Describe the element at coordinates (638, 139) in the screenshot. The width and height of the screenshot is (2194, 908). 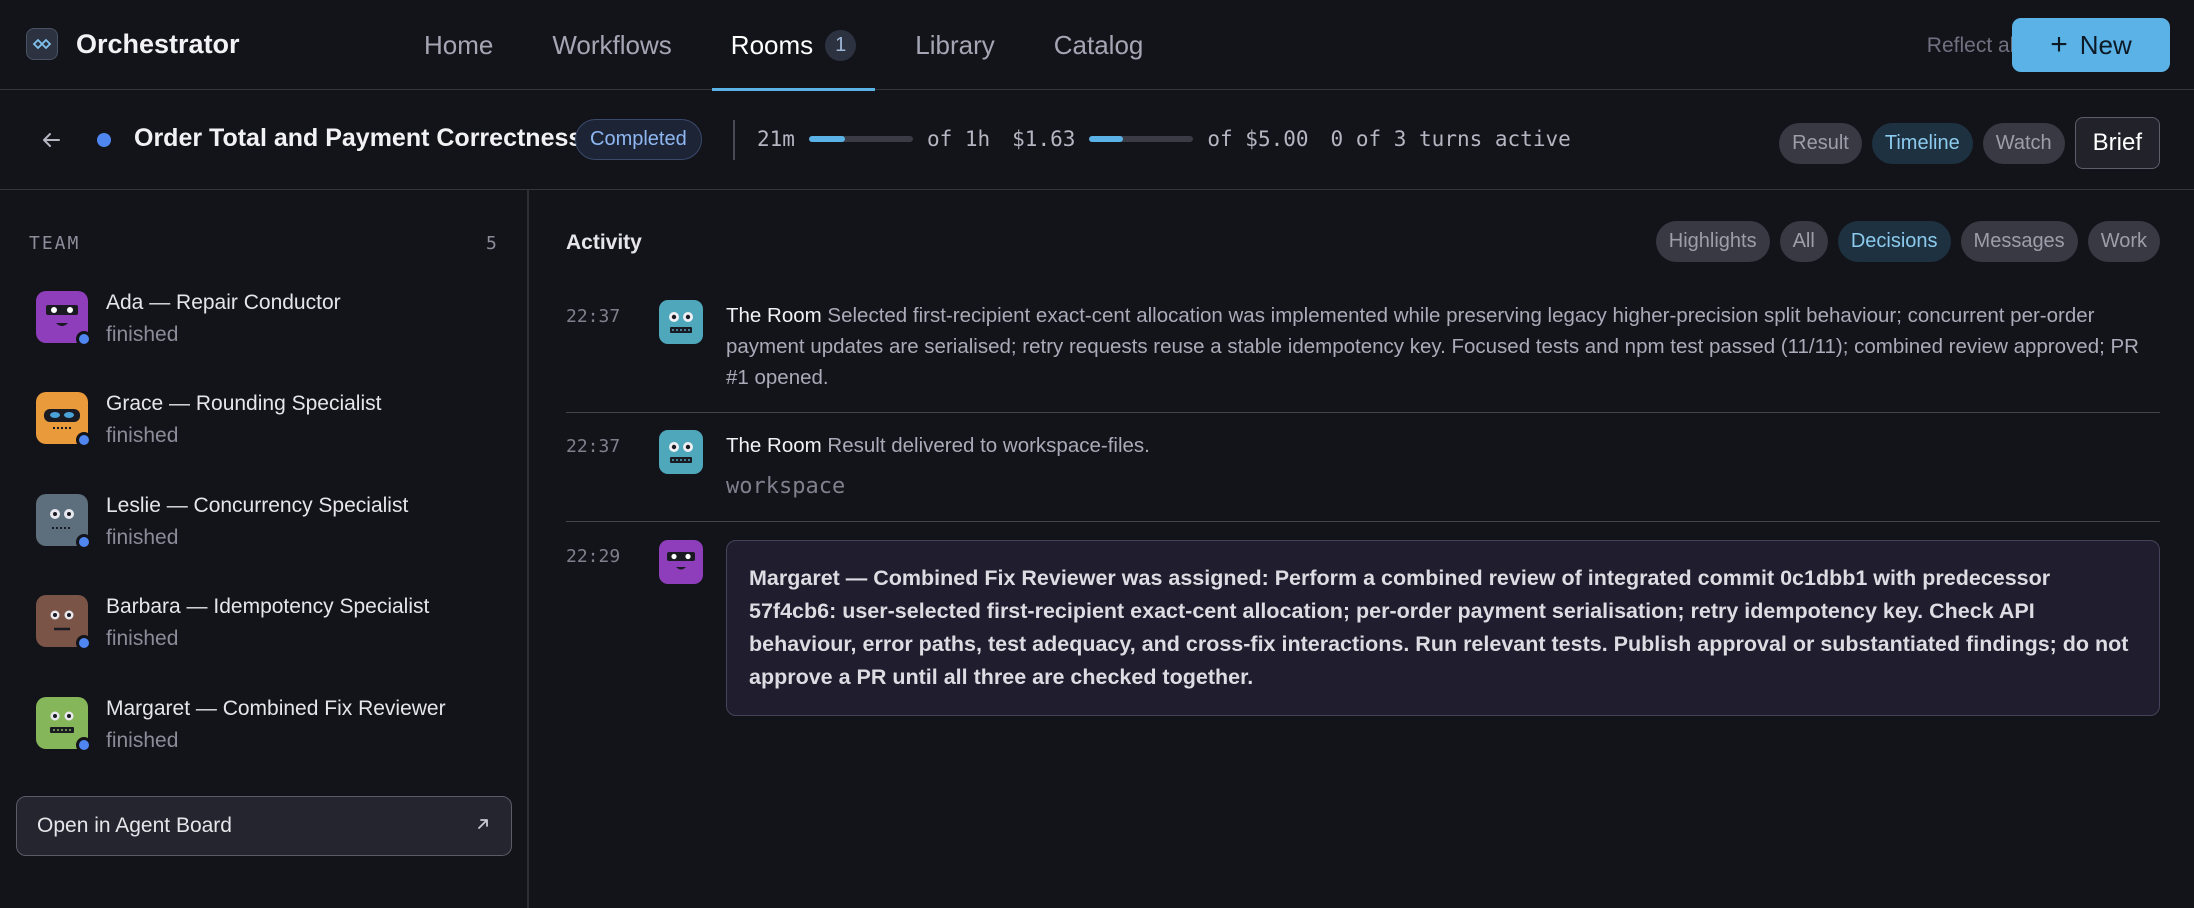
I see `status-badge: Completed` at that location.